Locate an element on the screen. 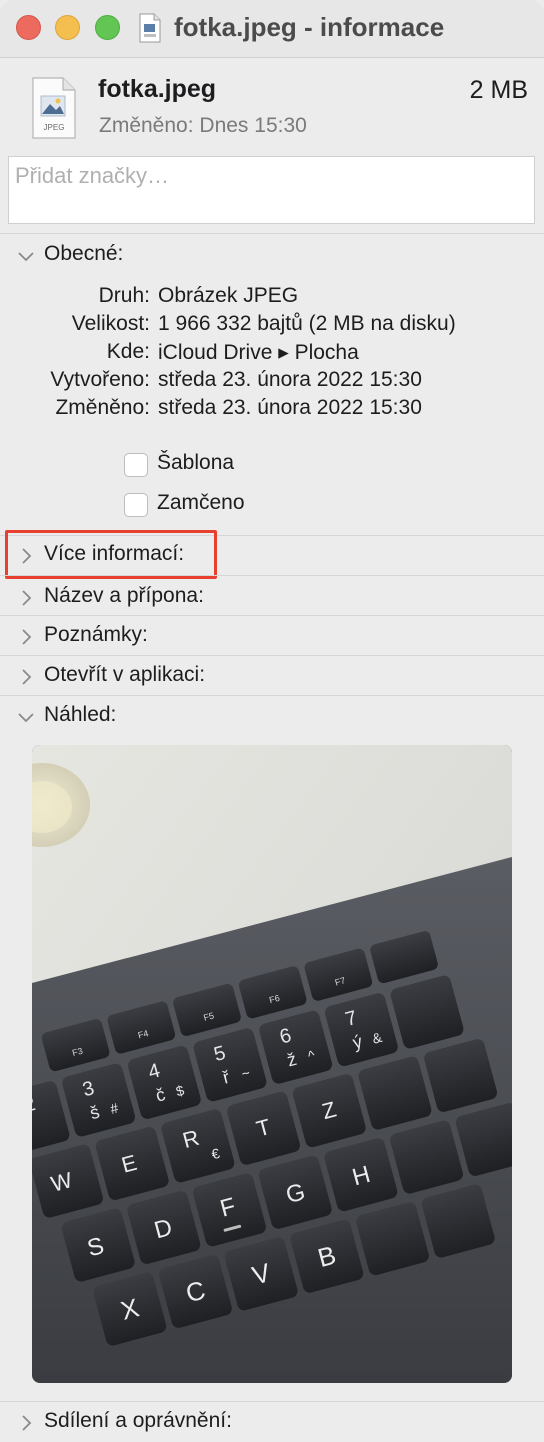  zoom-button is located at coordinates (107, 27).